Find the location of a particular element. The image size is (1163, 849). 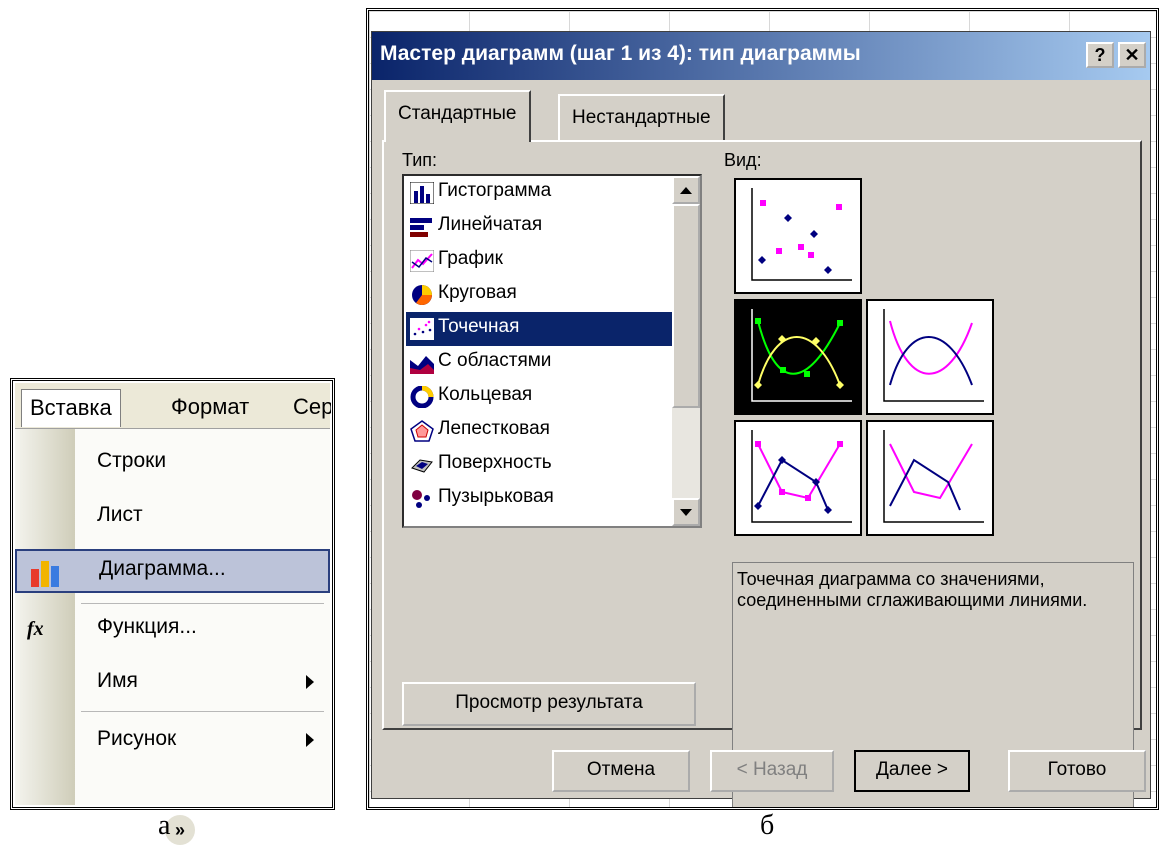

chart-type-surface: Поверхность is located at coordinates (540, 465).